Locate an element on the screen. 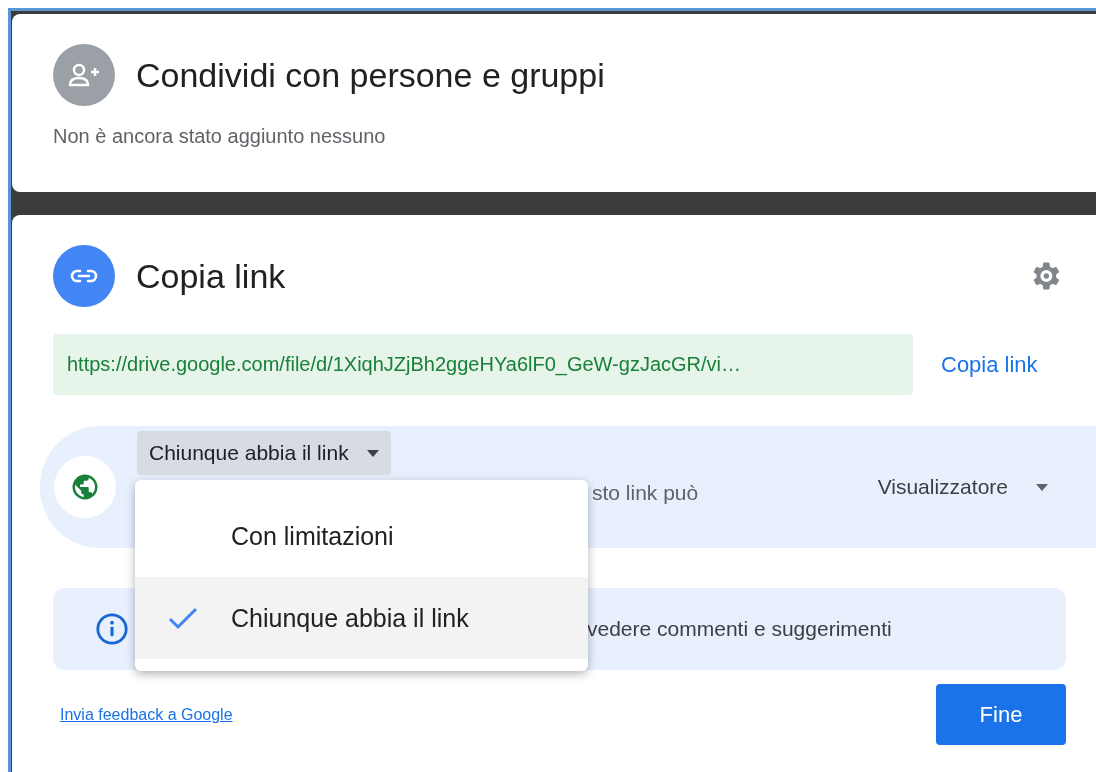  check-icon is located at coordinates (183, 618).